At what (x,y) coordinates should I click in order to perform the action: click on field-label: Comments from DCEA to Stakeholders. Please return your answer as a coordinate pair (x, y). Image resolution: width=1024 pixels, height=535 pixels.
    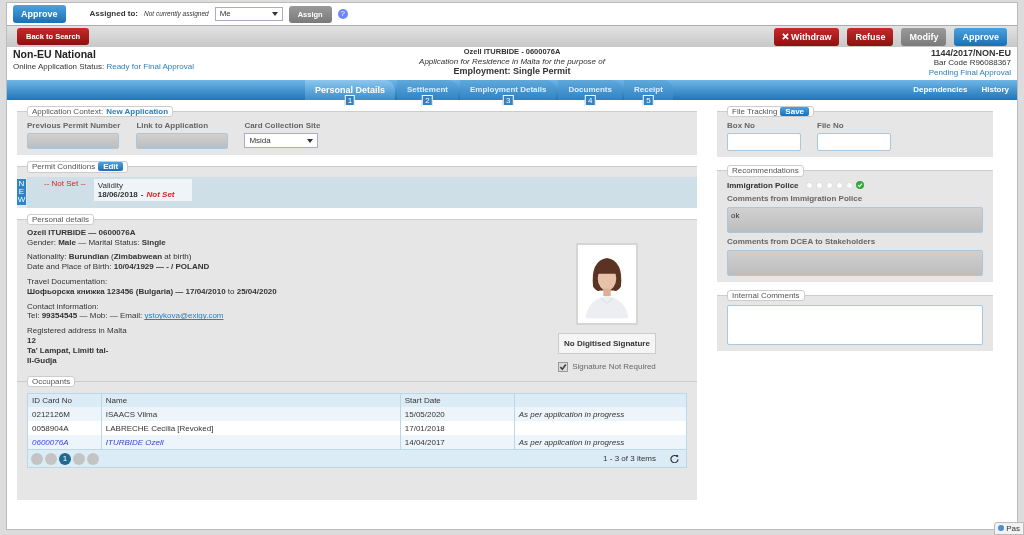
    Looking at the image, I should click on (802, 241).